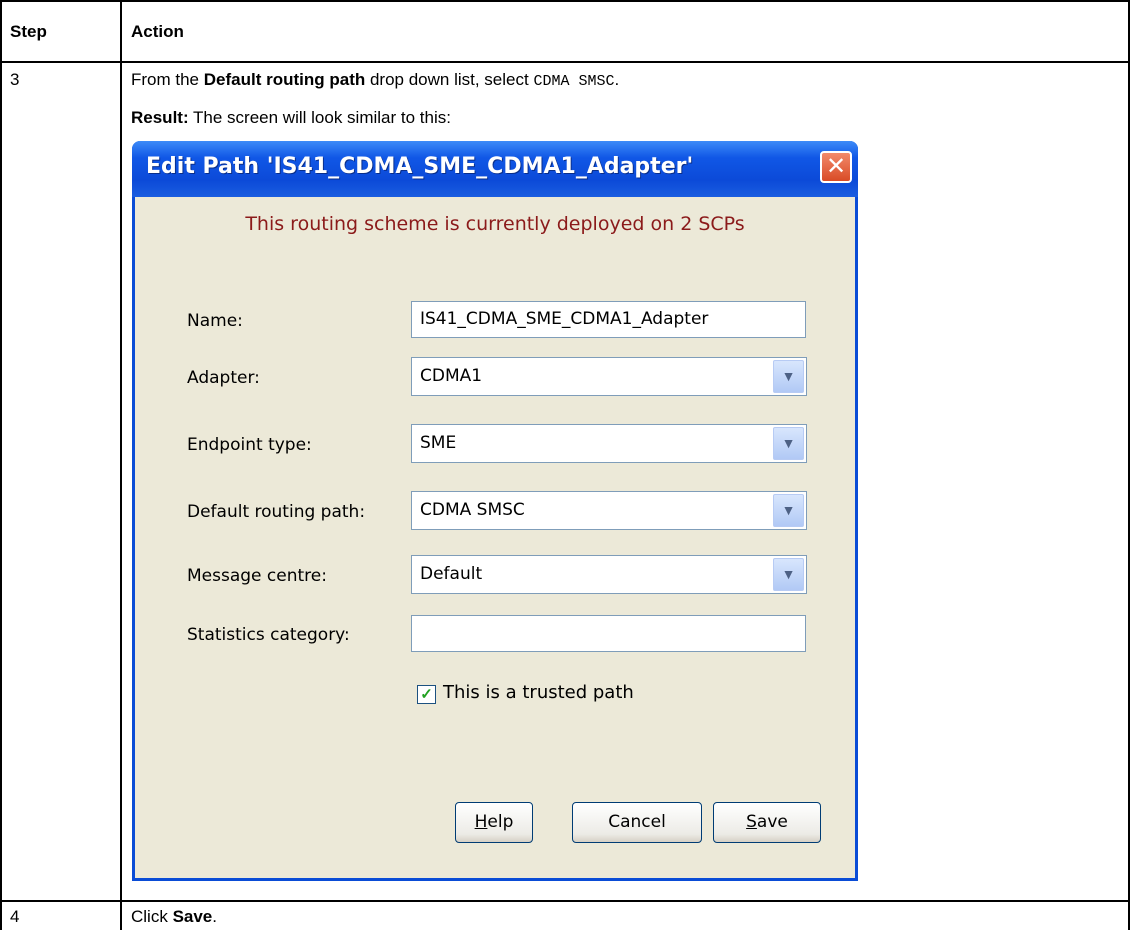 This screenshot has width=1130, height=930. Describe the element at coordinates (565, 62) in the screenshot. I see `header-divider` at that location.